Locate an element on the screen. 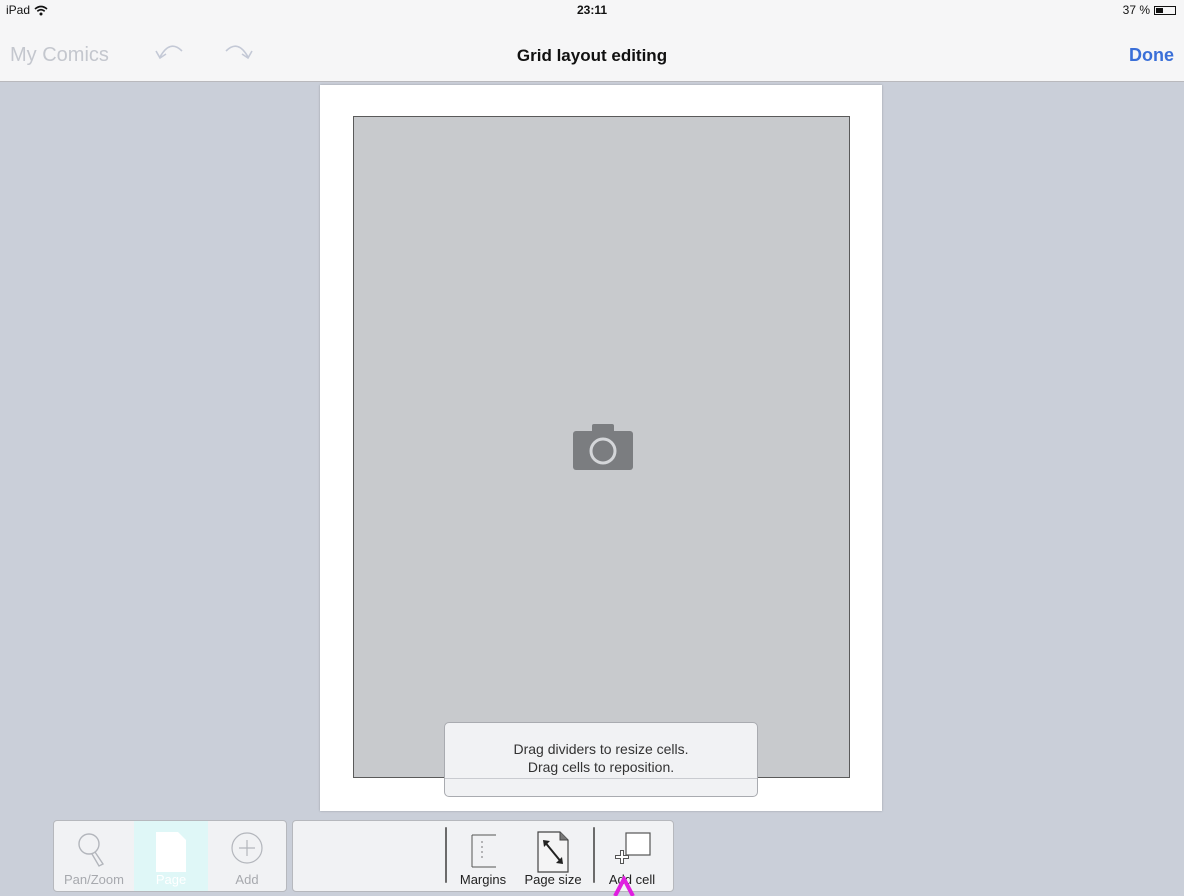  done-button: Done is located at coordinates (1151, 55).